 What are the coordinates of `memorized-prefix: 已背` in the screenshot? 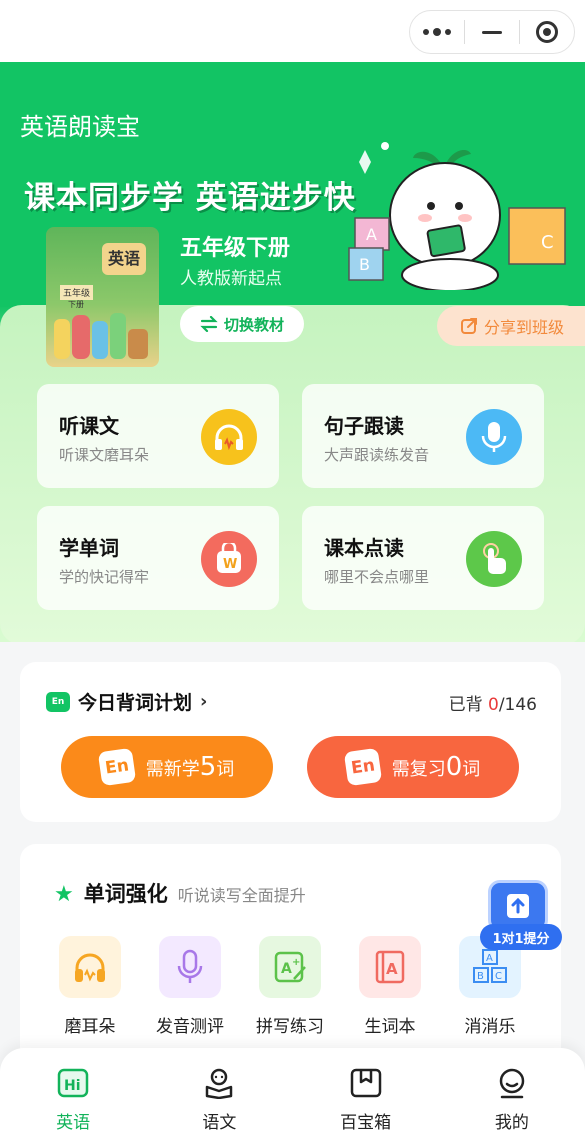 It's located at (468, 705).